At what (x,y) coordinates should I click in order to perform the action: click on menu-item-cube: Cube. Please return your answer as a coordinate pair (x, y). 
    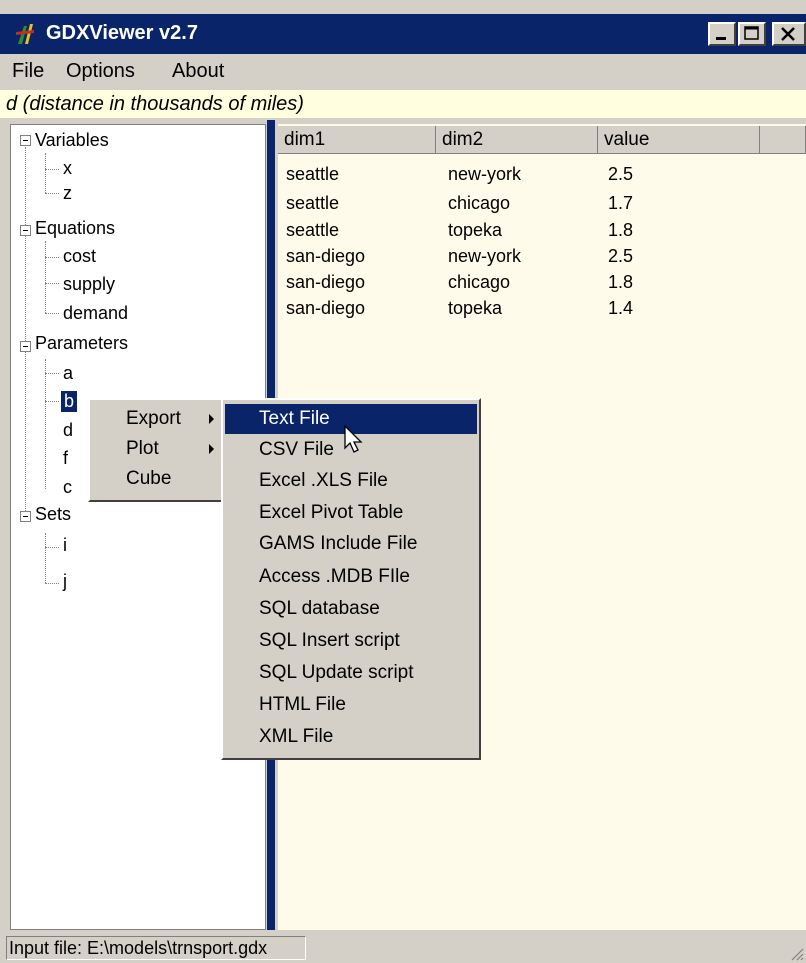
    Looking at the image, I should click on (157, 479).